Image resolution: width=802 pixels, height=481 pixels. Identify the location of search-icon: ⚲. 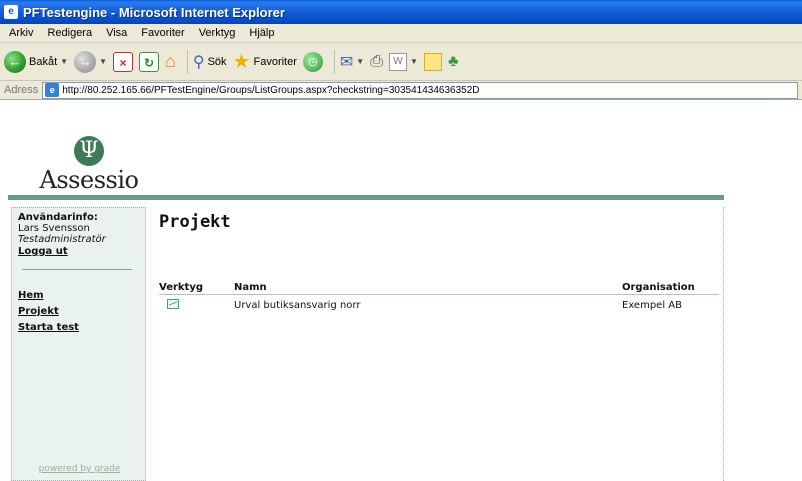
(198, 62).